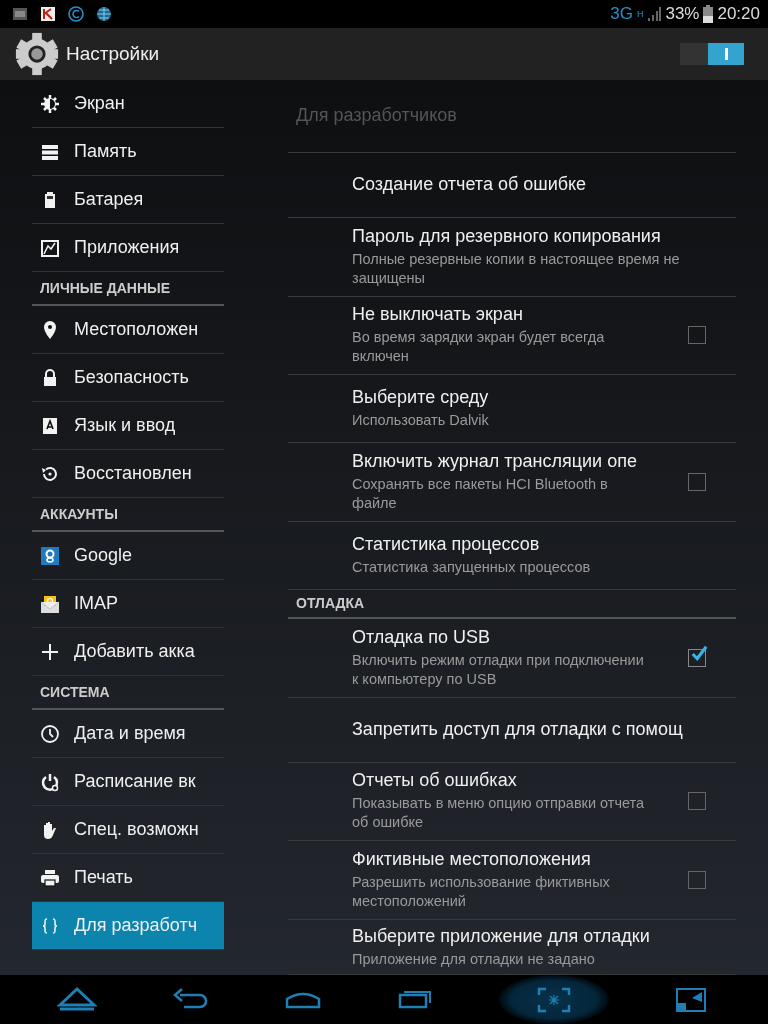 The height and width of the screenshot is (1024, 768). Describe the element at coordinates (470, 185) in the screenshot. I see `setting-title: Создание отчета об ошибке` at that location.